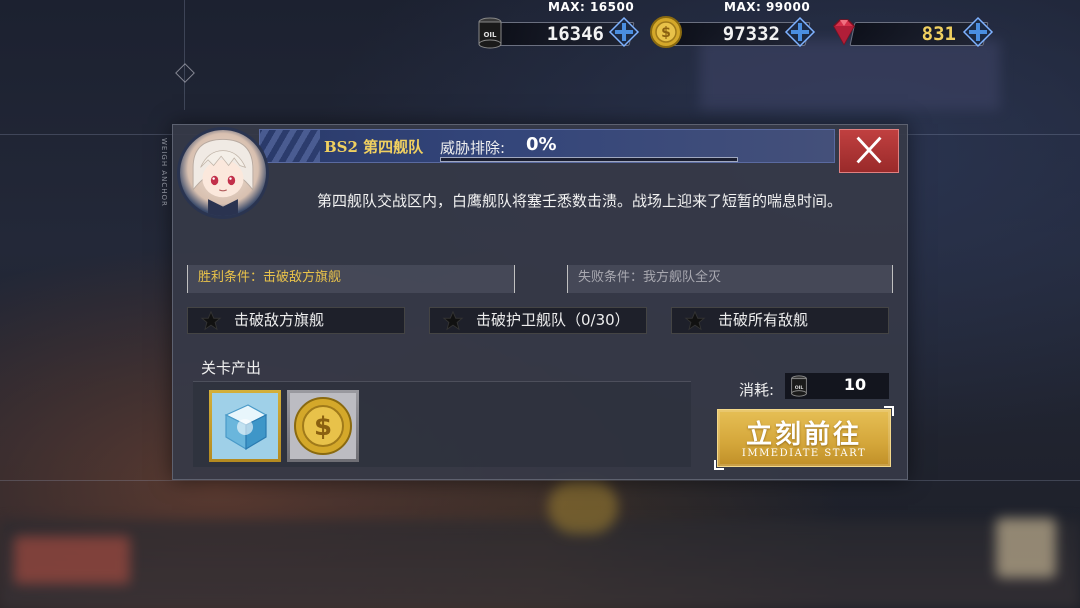 This screenshot has height=608, width=1080. What do you see at coordinates (763, 320) in the screenshot?
I see `objective-label: 击破所有敌舰` at bounding box center [763, 320].